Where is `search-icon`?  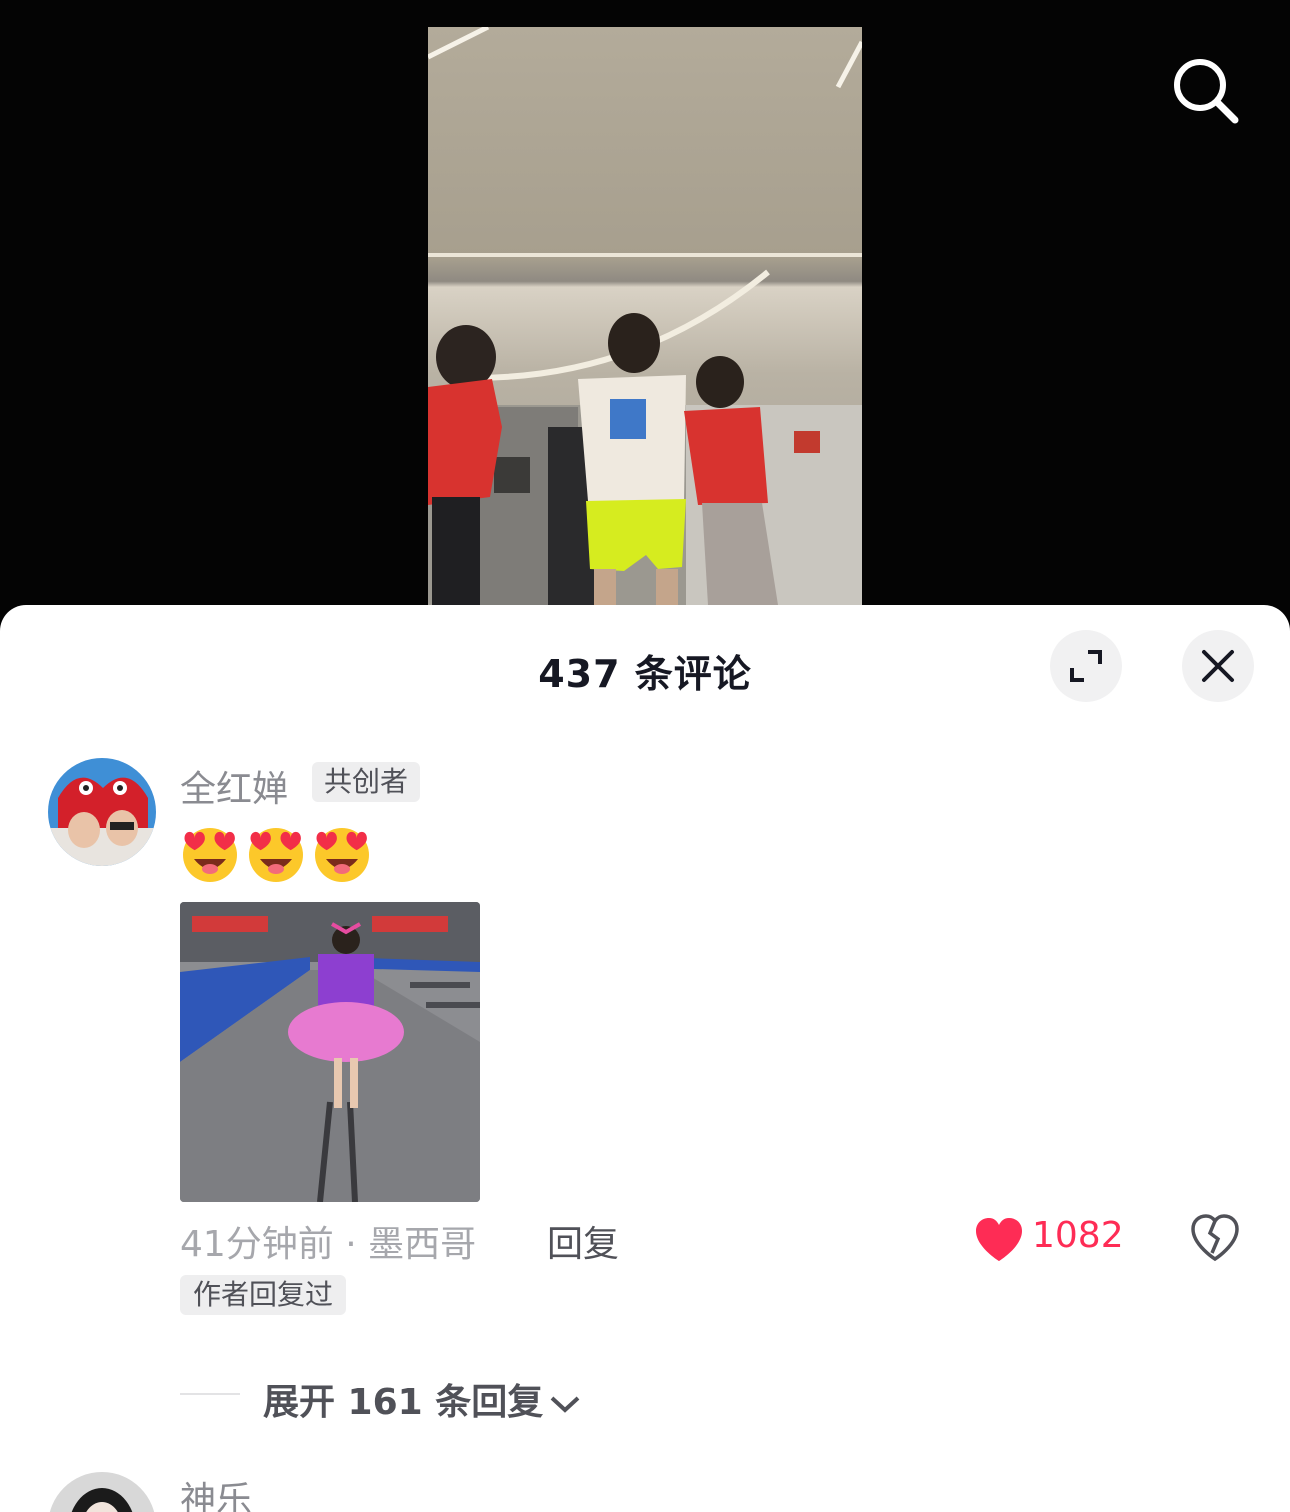 search-icon is located at coordinates (1206, 91).